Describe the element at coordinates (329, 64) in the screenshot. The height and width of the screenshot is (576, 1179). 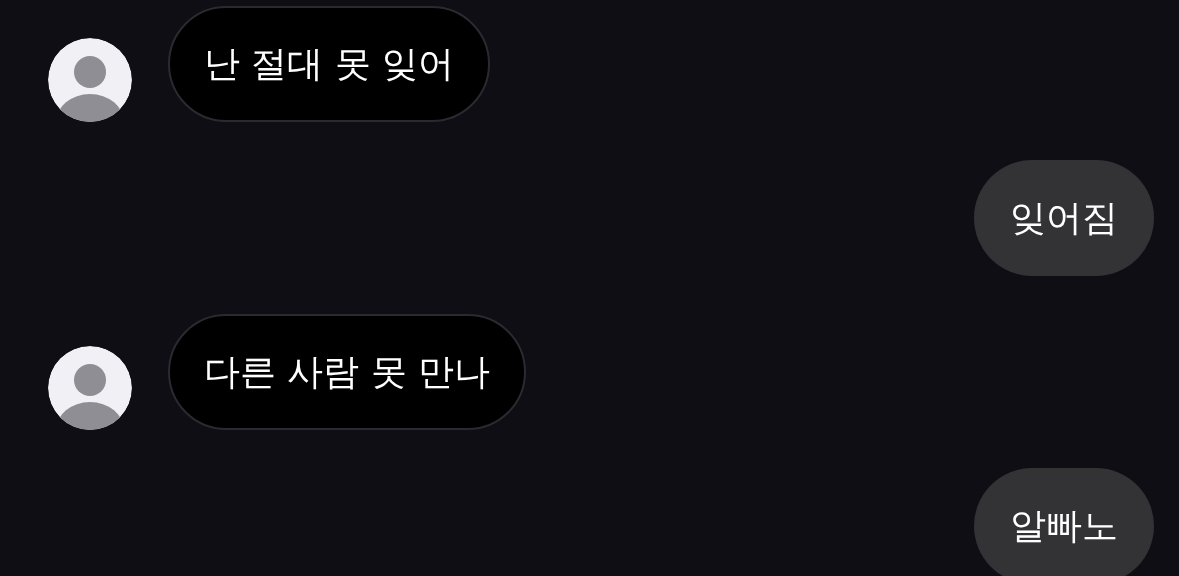
I see `message-bubble: 난 절대 못 잊어` at that location.